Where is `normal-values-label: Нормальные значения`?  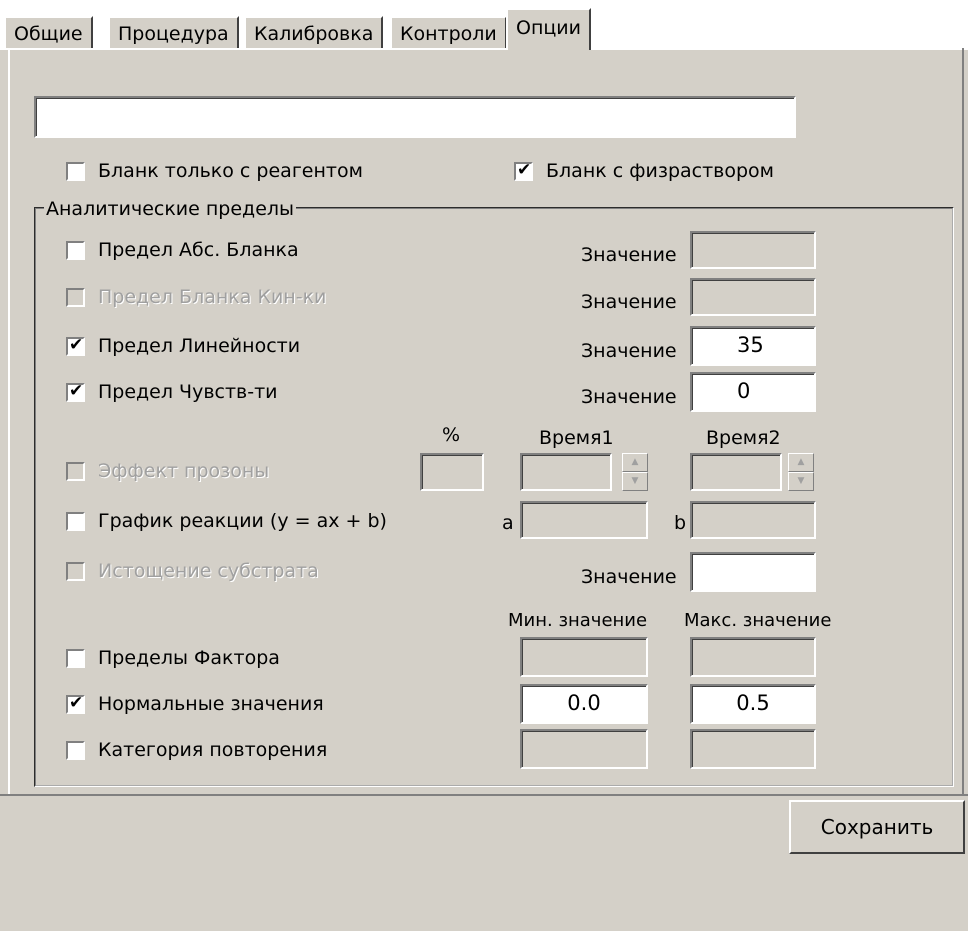
normal-values-label: Нормальные значения is located at coordinates (211, 704).